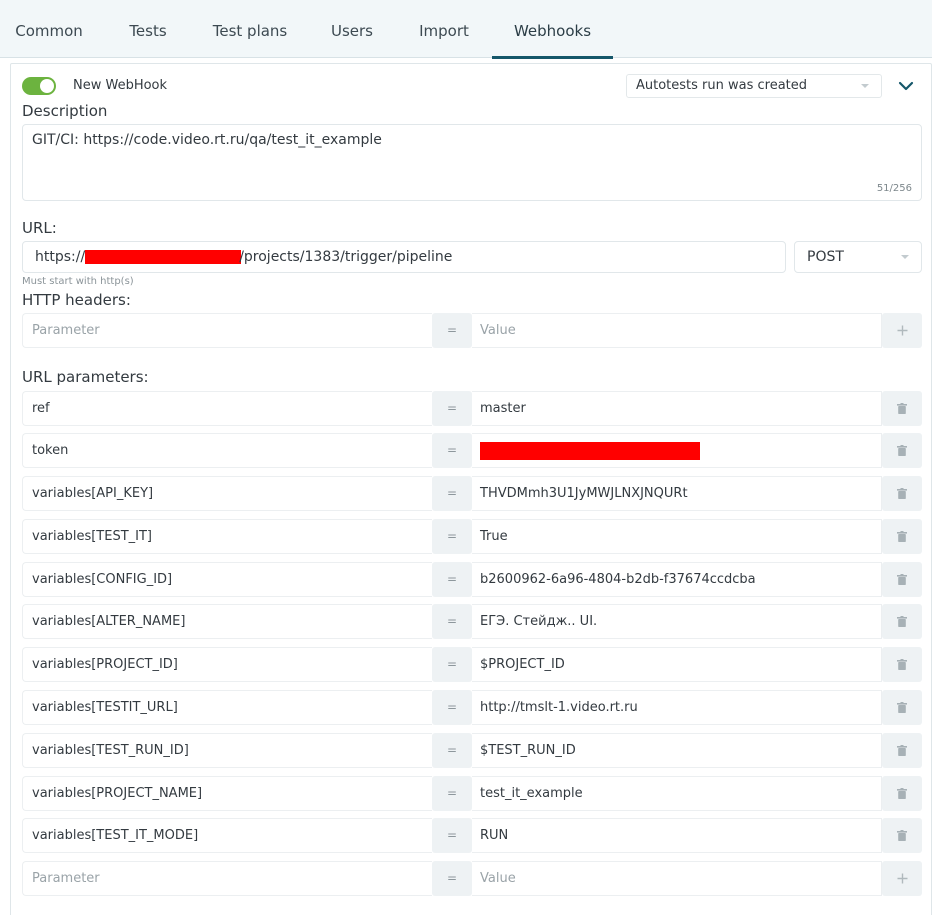 This screenshot has width=932, height=915. What do you see at coordinates (227, 621) in the screenshot?
I see `url-parameter-name: variables[ALTER_NAME]` at bounding box center [227, 621].